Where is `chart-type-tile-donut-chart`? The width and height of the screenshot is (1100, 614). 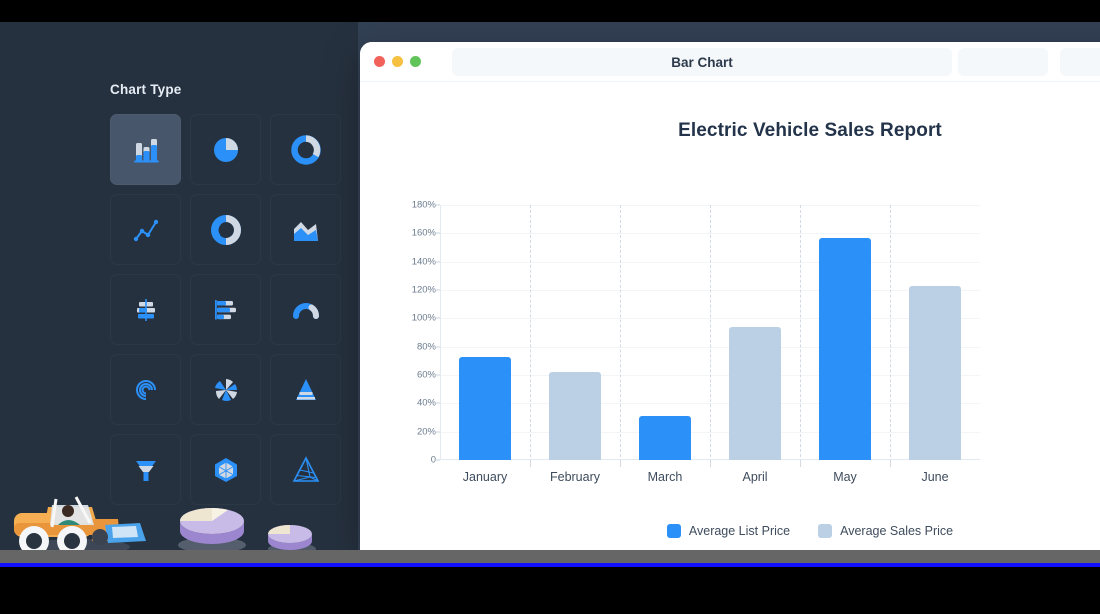
chart-type-tile-donut-chart is located at coordinates (305, 149).